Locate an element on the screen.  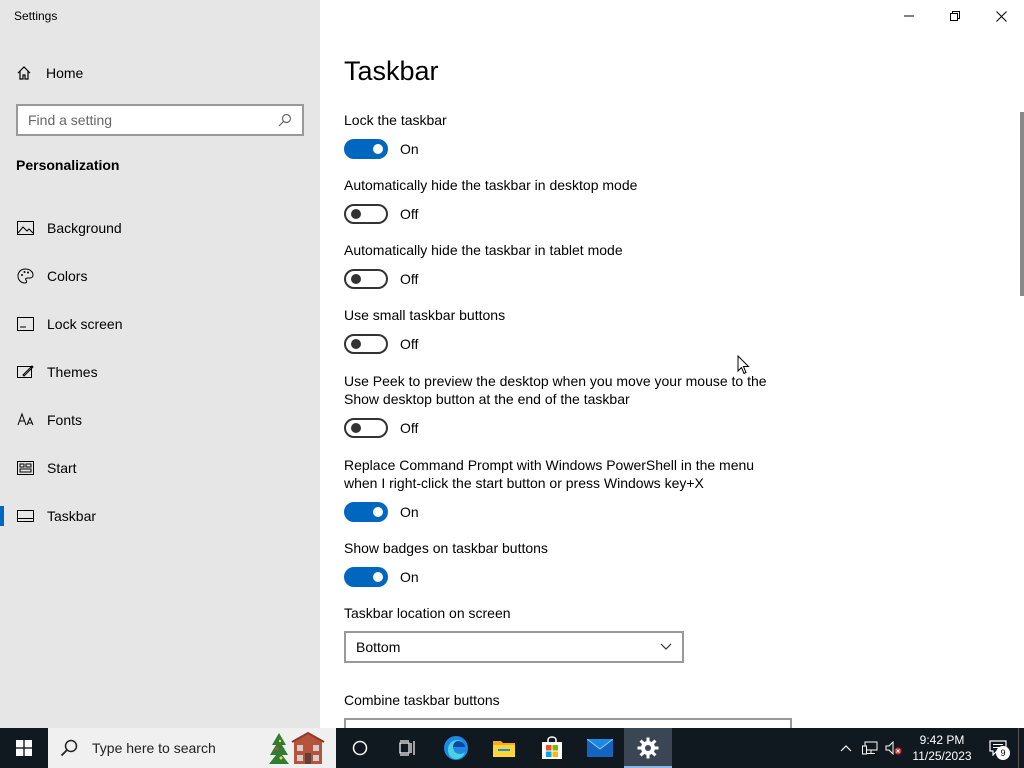
sidebar-item-colors: Colors is located at coordinates (160, 276).